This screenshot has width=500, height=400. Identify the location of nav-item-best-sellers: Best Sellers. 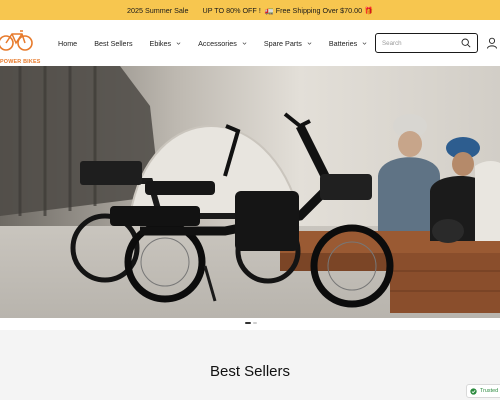
(113, 43).